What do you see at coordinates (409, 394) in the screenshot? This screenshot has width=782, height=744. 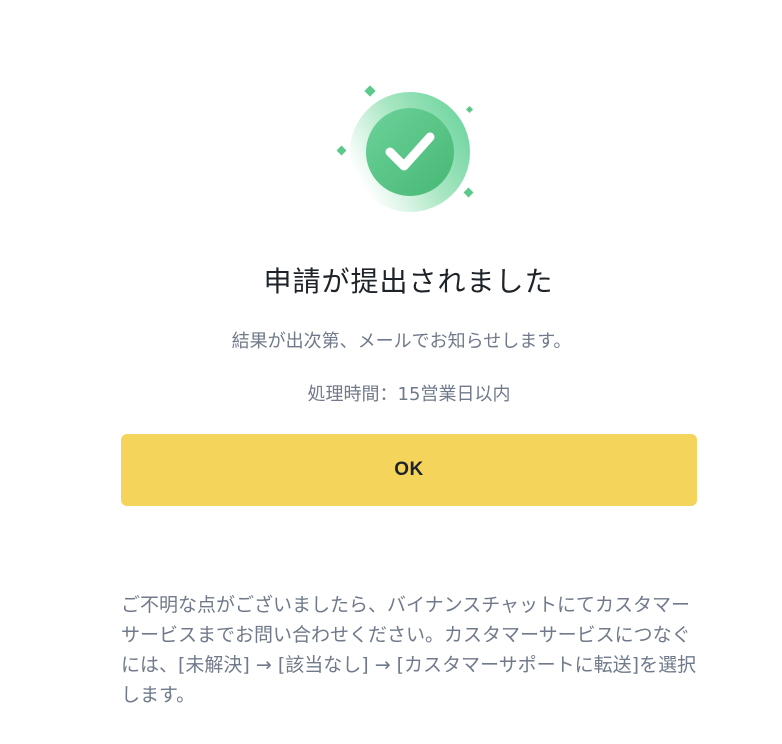 I see `processing-time: 処理時間：15営業日以内` at bounding box center [409, 394].